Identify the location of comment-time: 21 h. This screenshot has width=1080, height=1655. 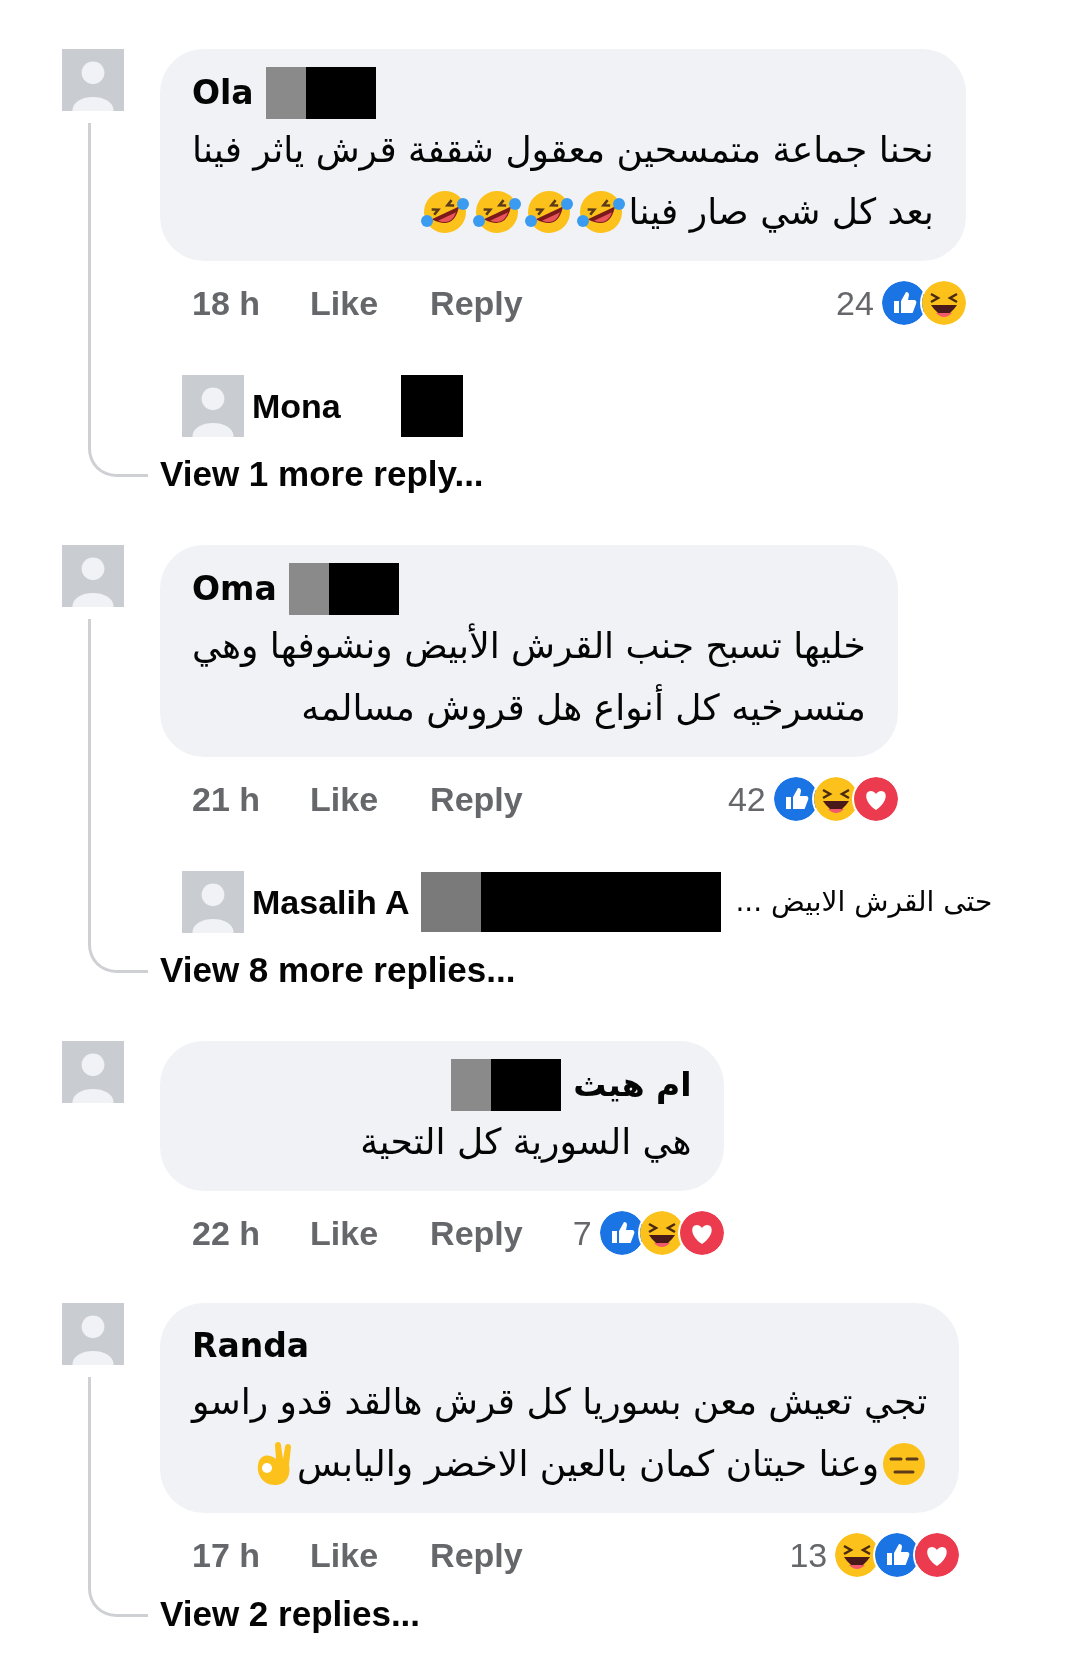
(226, 799).